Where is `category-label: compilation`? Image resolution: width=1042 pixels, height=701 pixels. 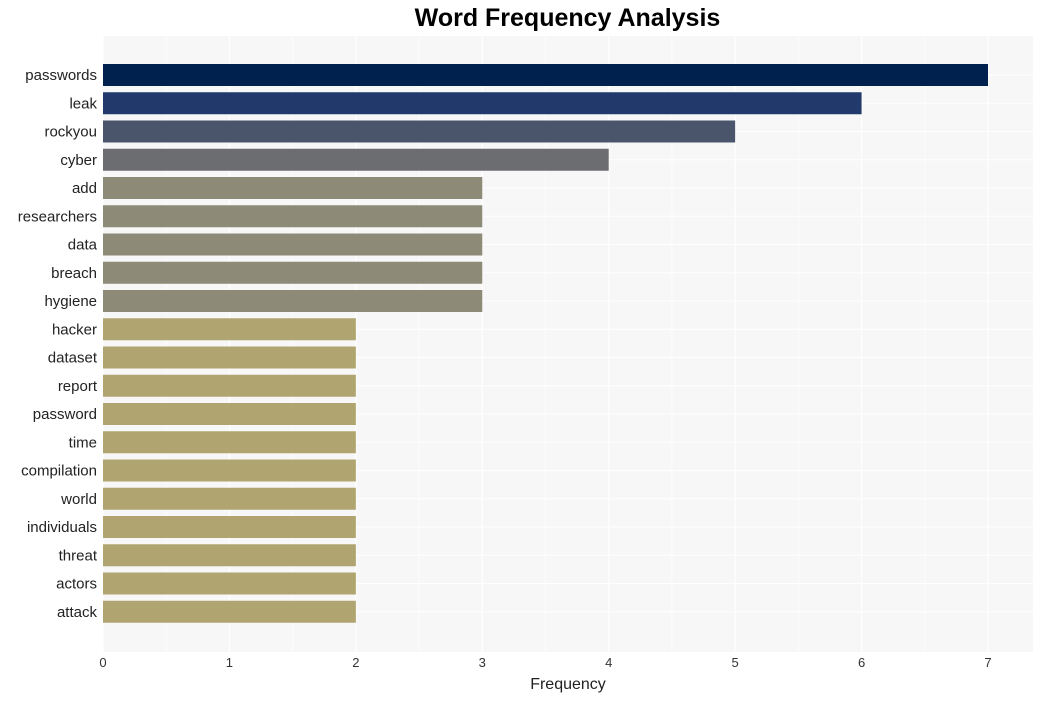
category-label: compilation is located at coordinates (59, 471).